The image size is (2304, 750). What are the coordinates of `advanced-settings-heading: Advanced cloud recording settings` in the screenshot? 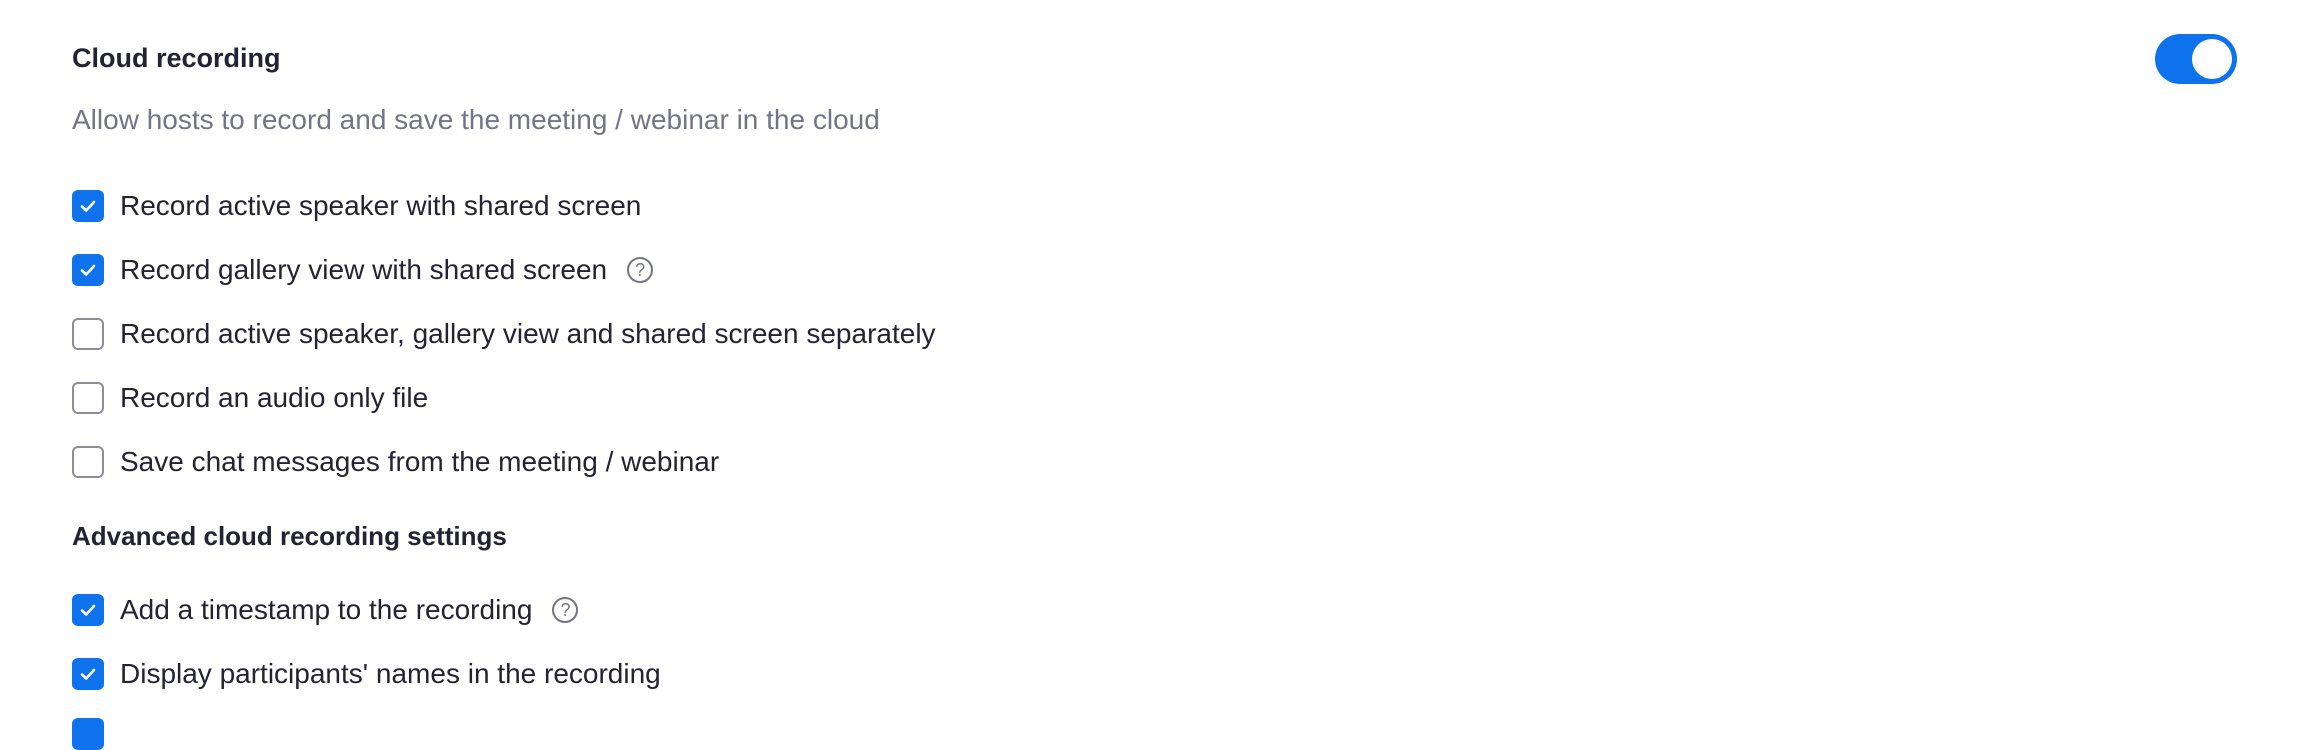 It's located at (289, 536).